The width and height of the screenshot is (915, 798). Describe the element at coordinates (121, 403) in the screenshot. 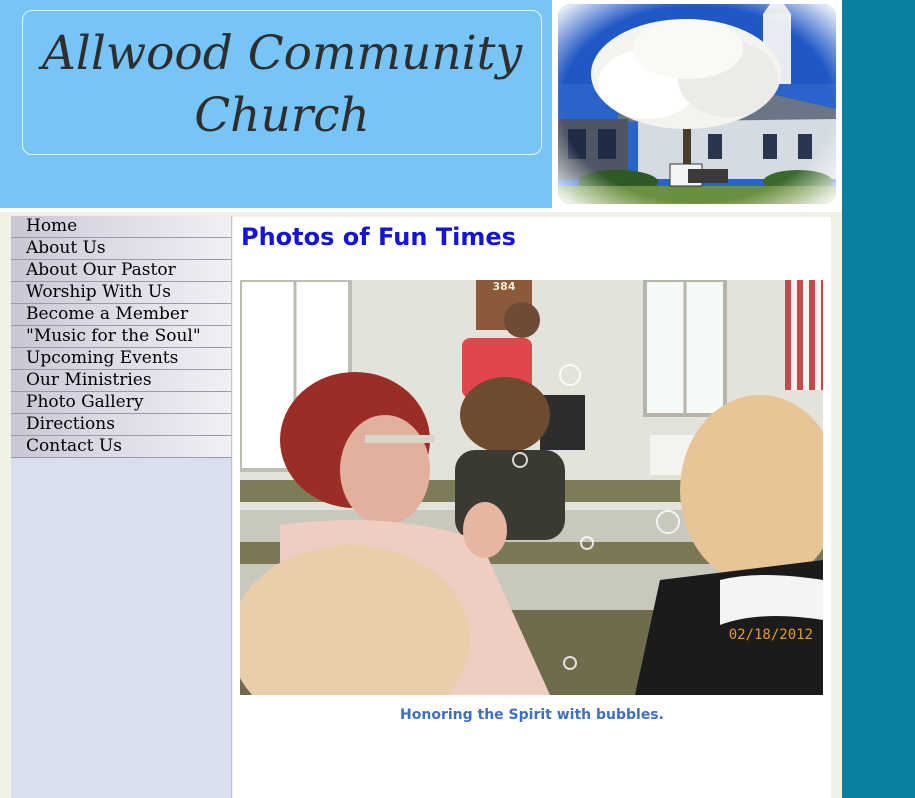

I see `nav-item-photo-gallery: Photo Gallery` at that location.